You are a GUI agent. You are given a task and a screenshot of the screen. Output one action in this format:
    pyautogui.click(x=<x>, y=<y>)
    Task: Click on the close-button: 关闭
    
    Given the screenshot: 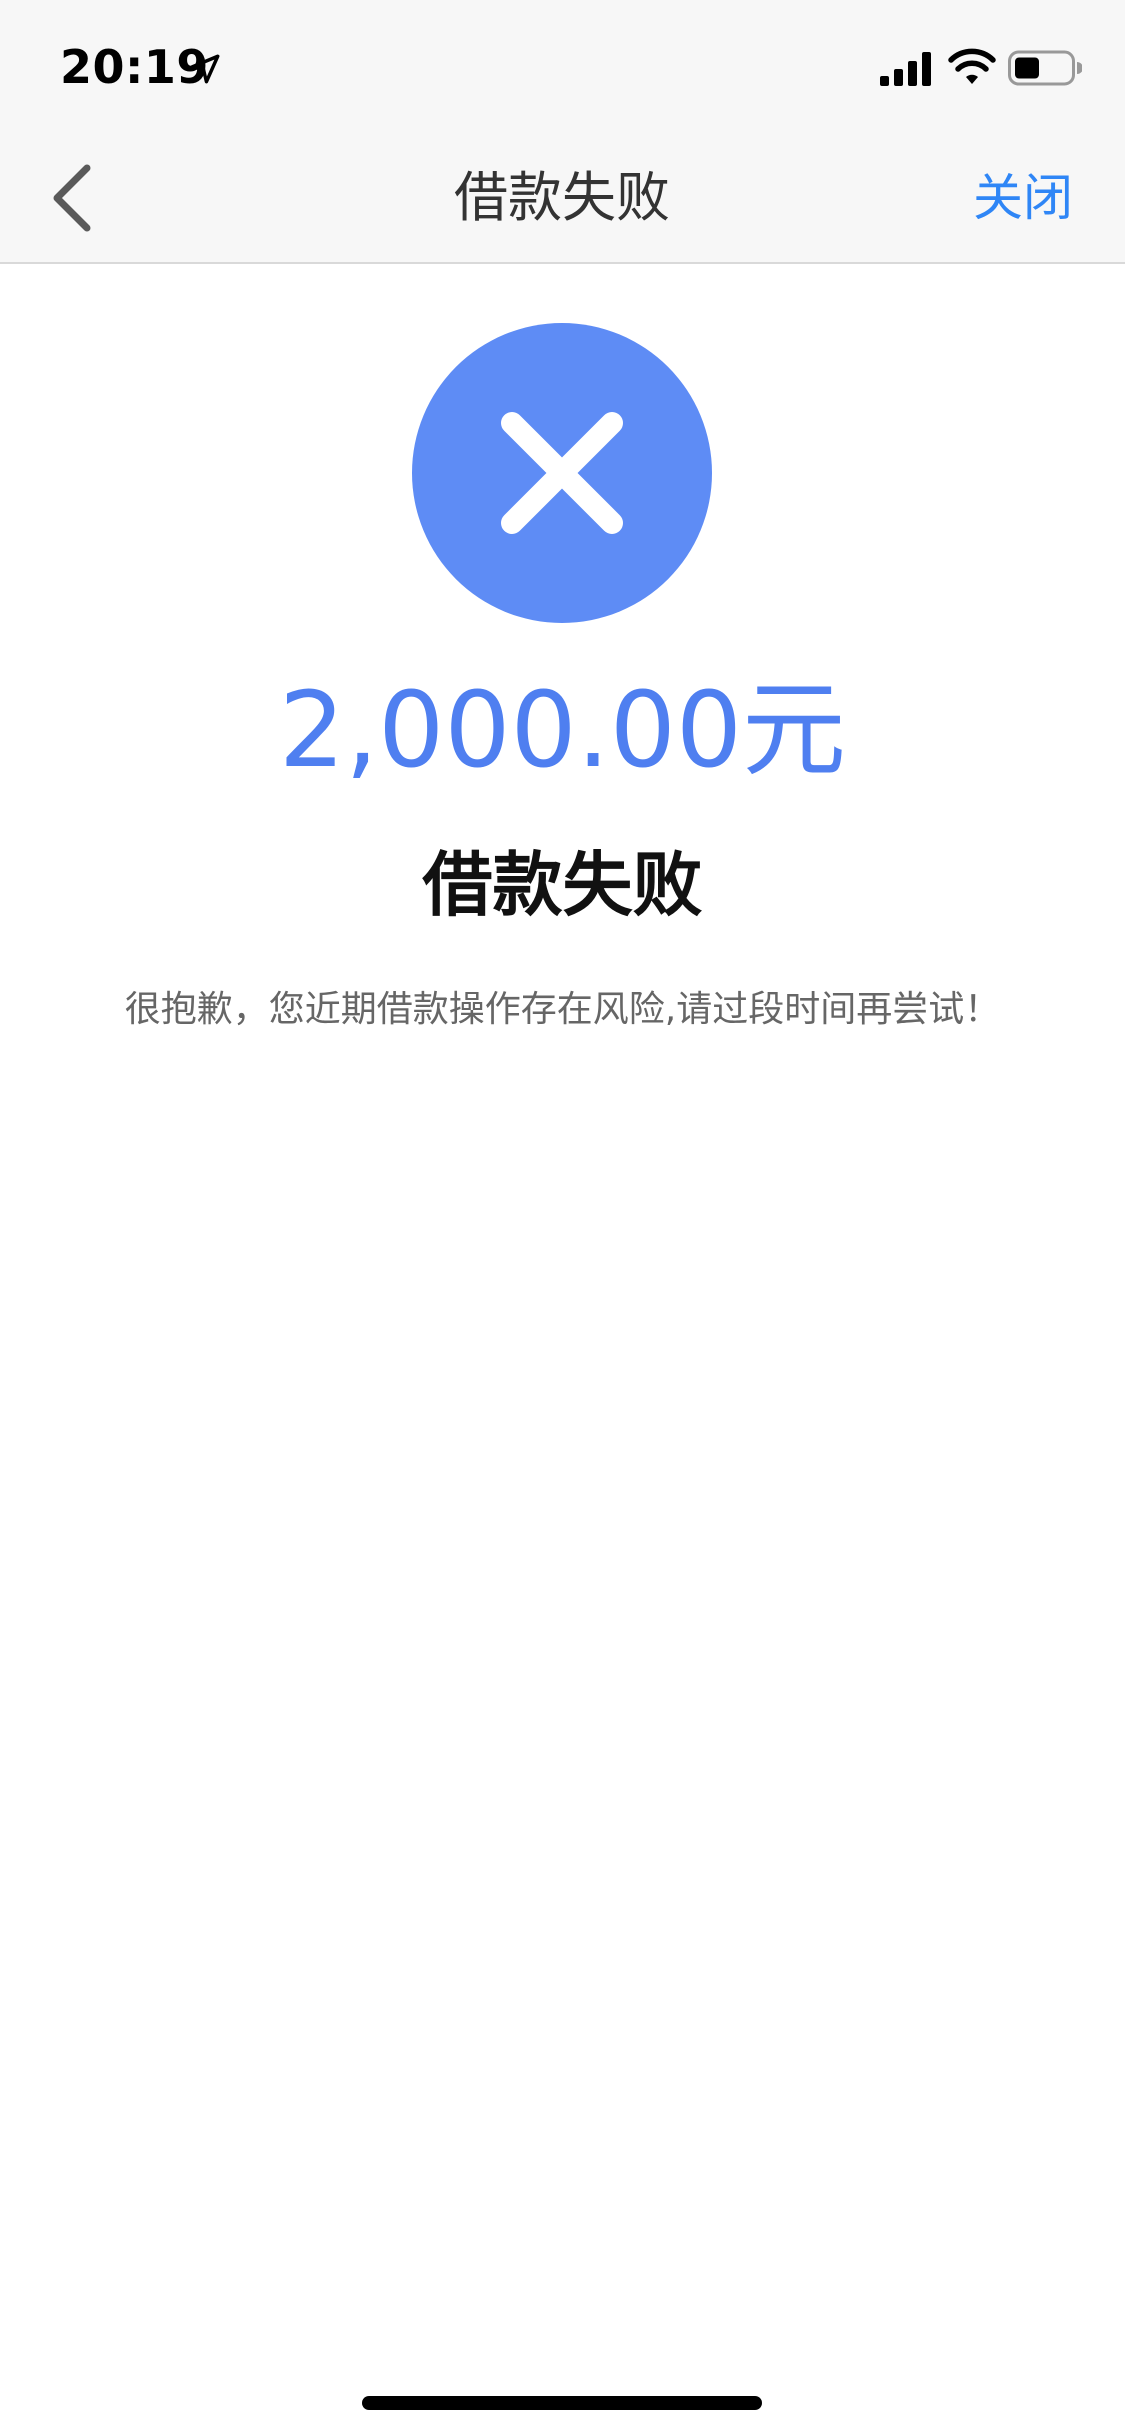 What is the action you would take?
    pyautogui.click(x=1023, y=198)
    